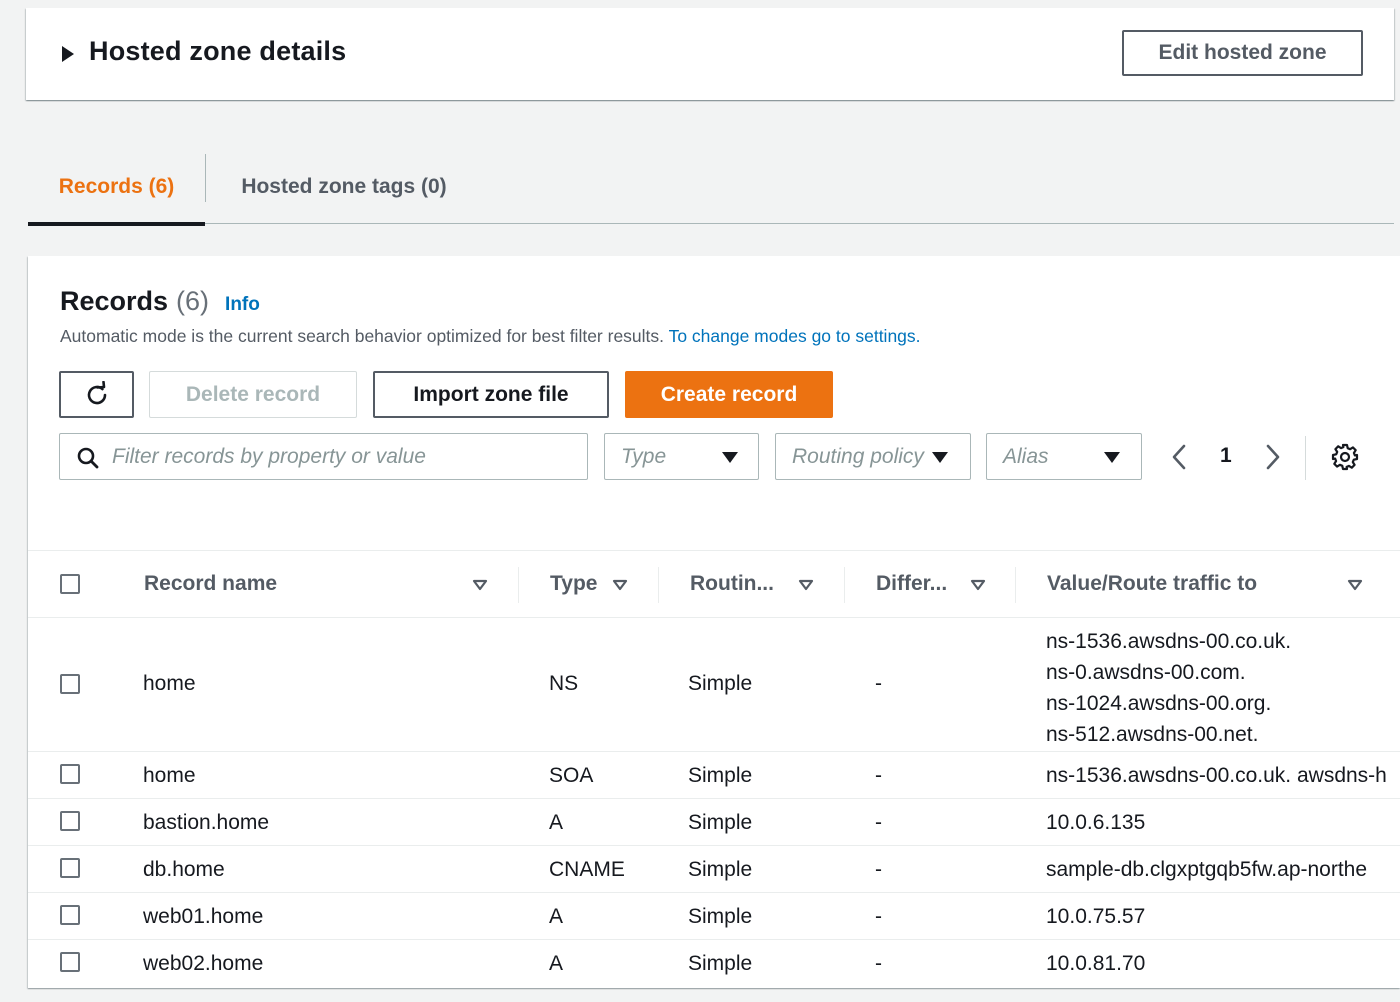  Describe the element at coordinates (1207, 869) in the screenshot. I see `record-value-cell: sample-db.clgxptgqb5fw.ap-northe` at that location.